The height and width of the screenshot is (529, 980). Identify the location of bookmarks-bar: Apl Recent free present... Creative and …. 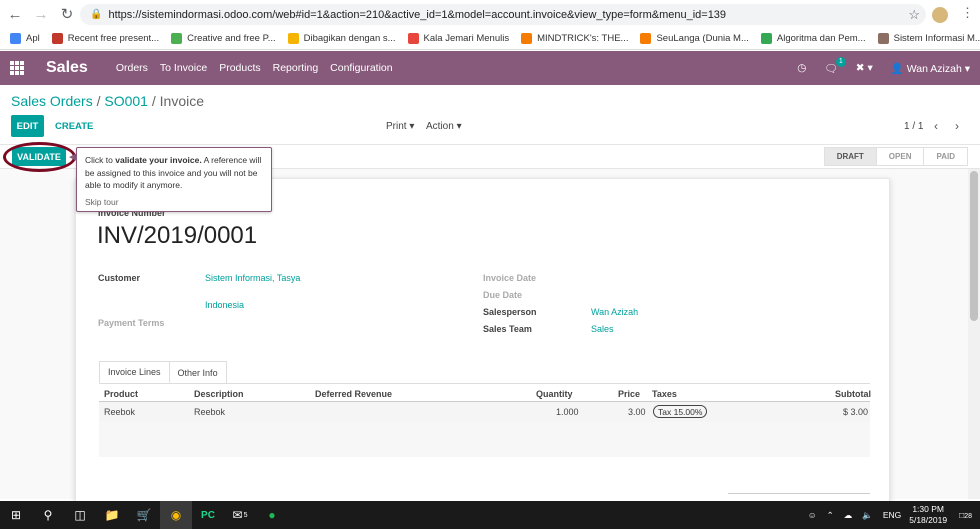
(490, 39).